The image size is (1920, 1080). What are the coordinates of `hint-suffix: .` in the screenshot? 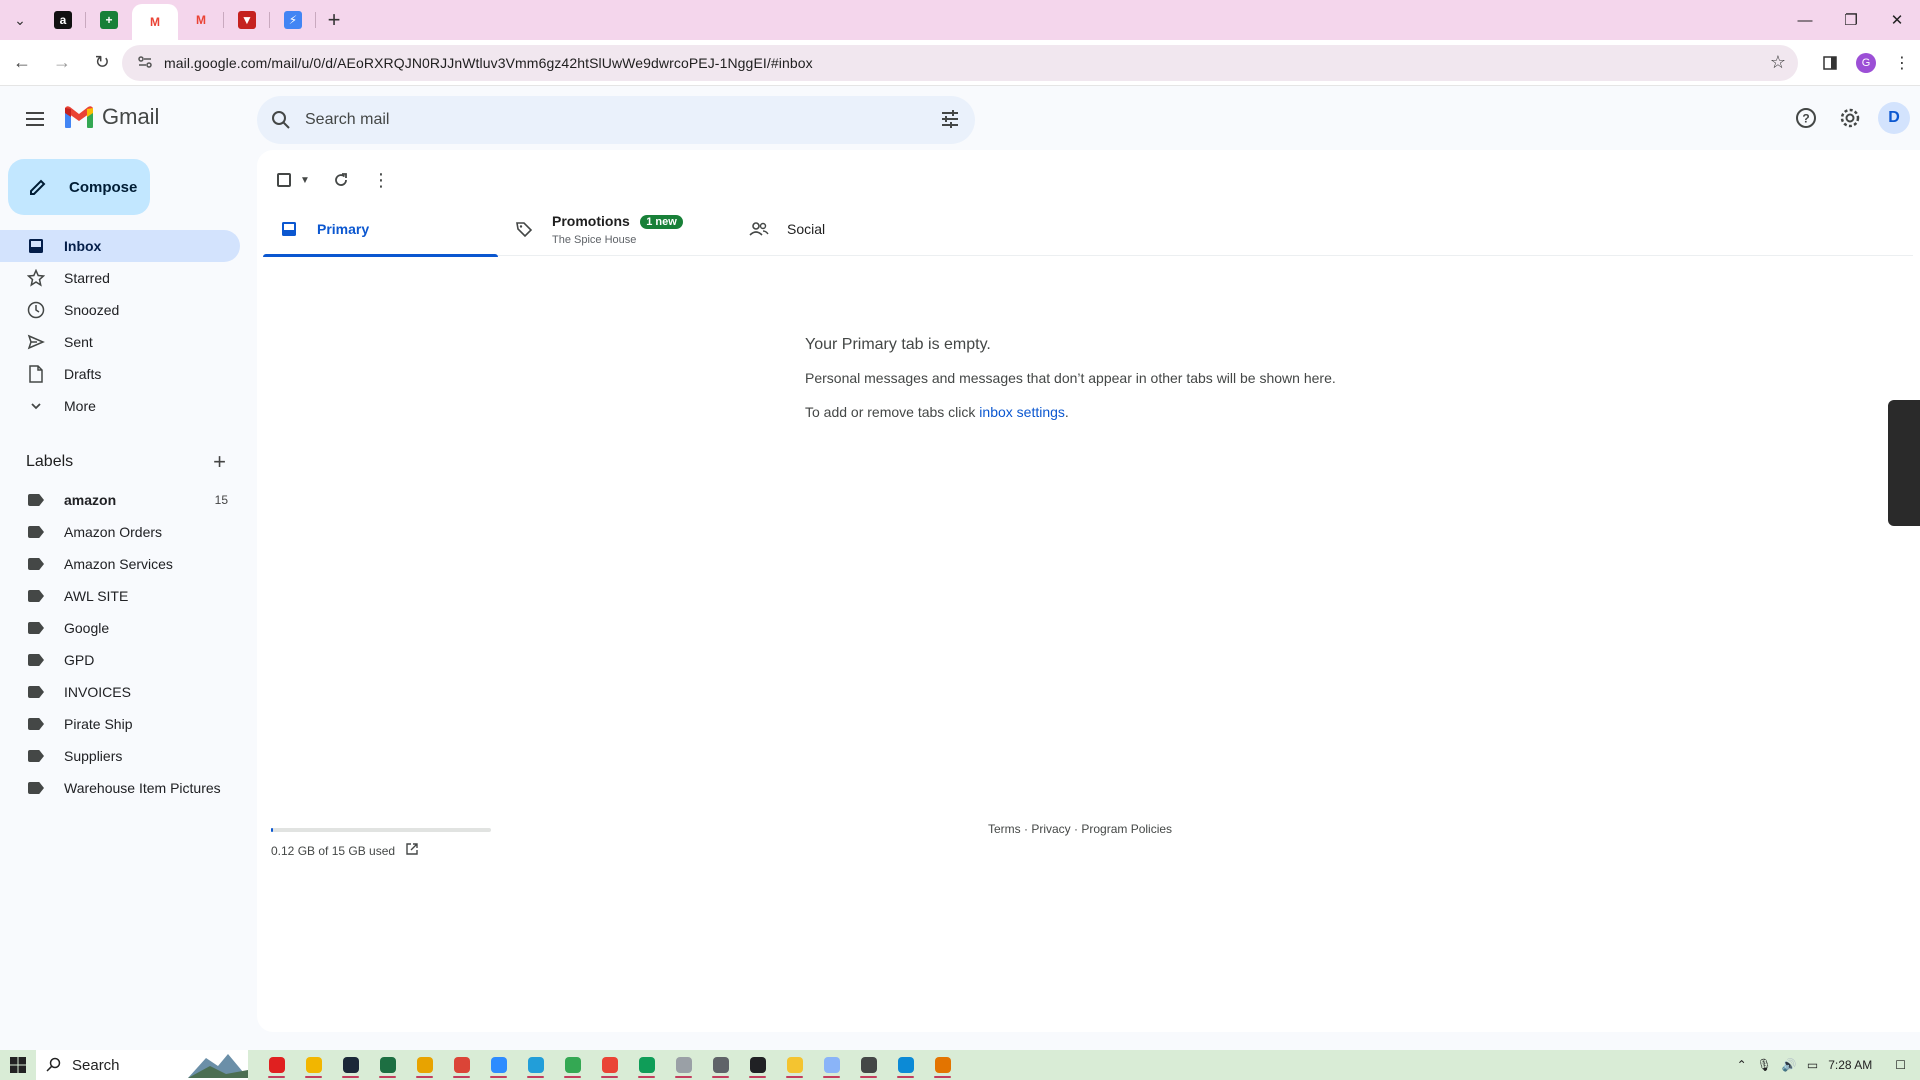 It's located at (1066, 412).